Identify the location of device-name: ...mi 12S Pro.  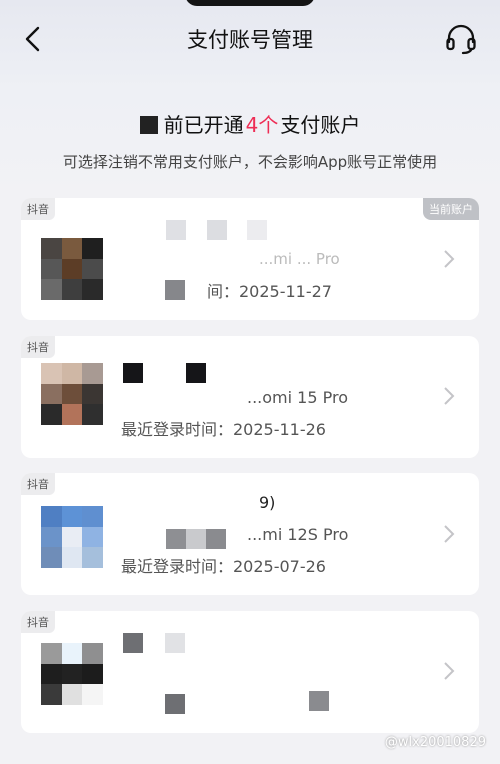
(298, 534).